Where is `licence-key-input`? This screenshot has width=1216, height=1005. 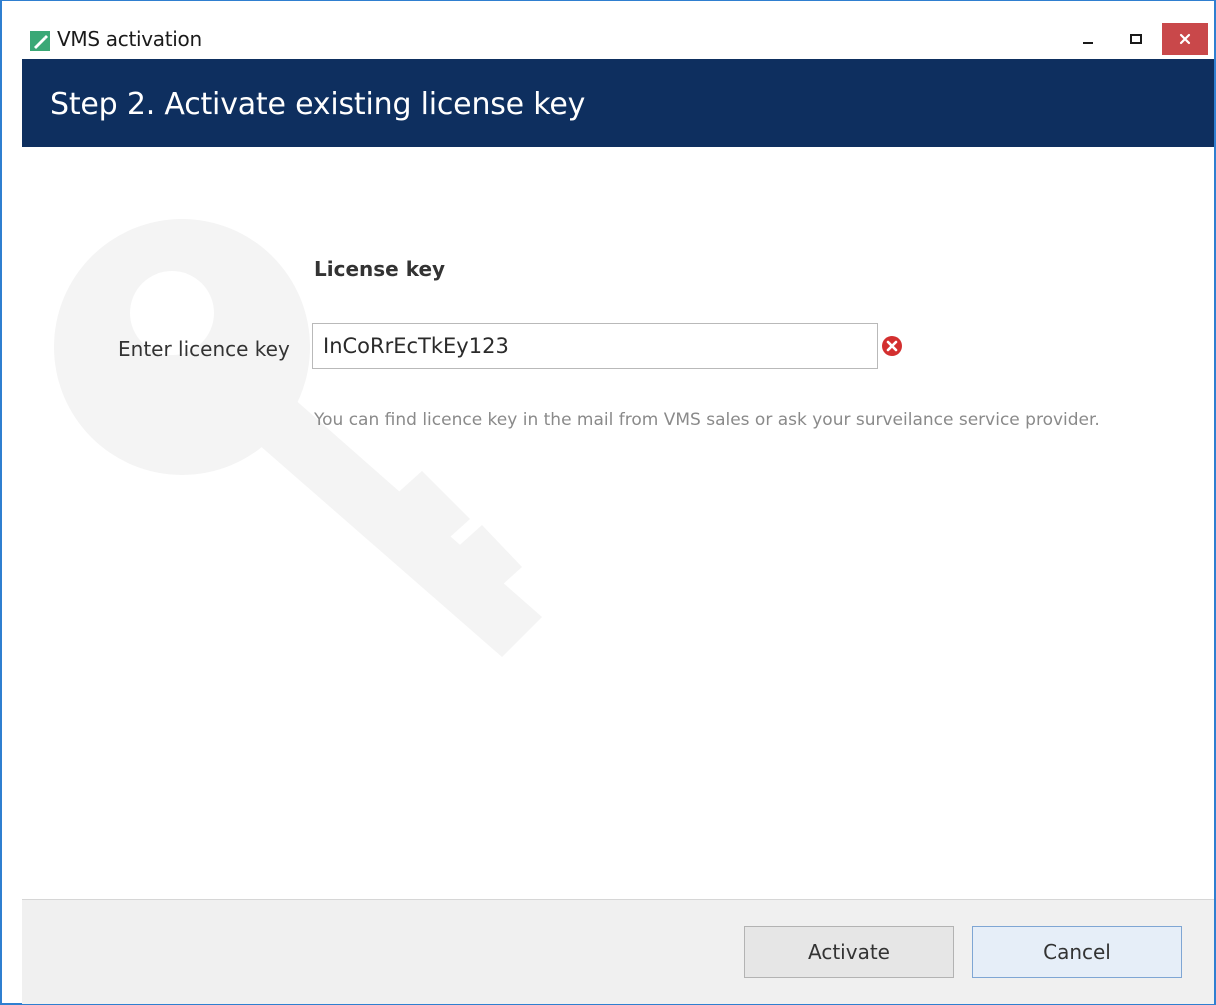 licence-key-input is located at coordinates (595, 346).